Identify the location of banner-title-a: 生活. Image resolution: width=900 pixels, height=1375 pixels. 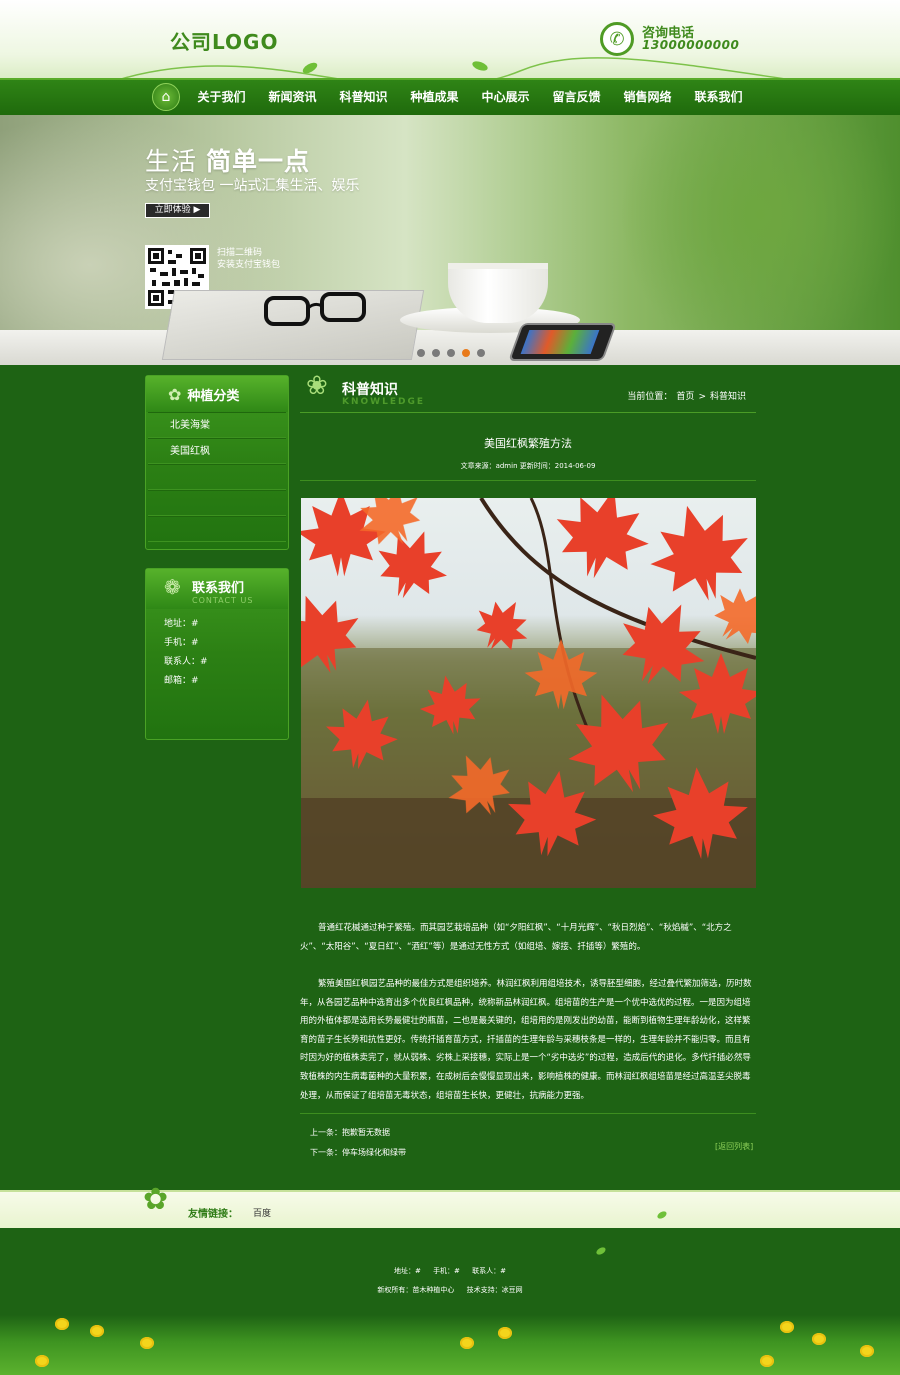
(171, 161).